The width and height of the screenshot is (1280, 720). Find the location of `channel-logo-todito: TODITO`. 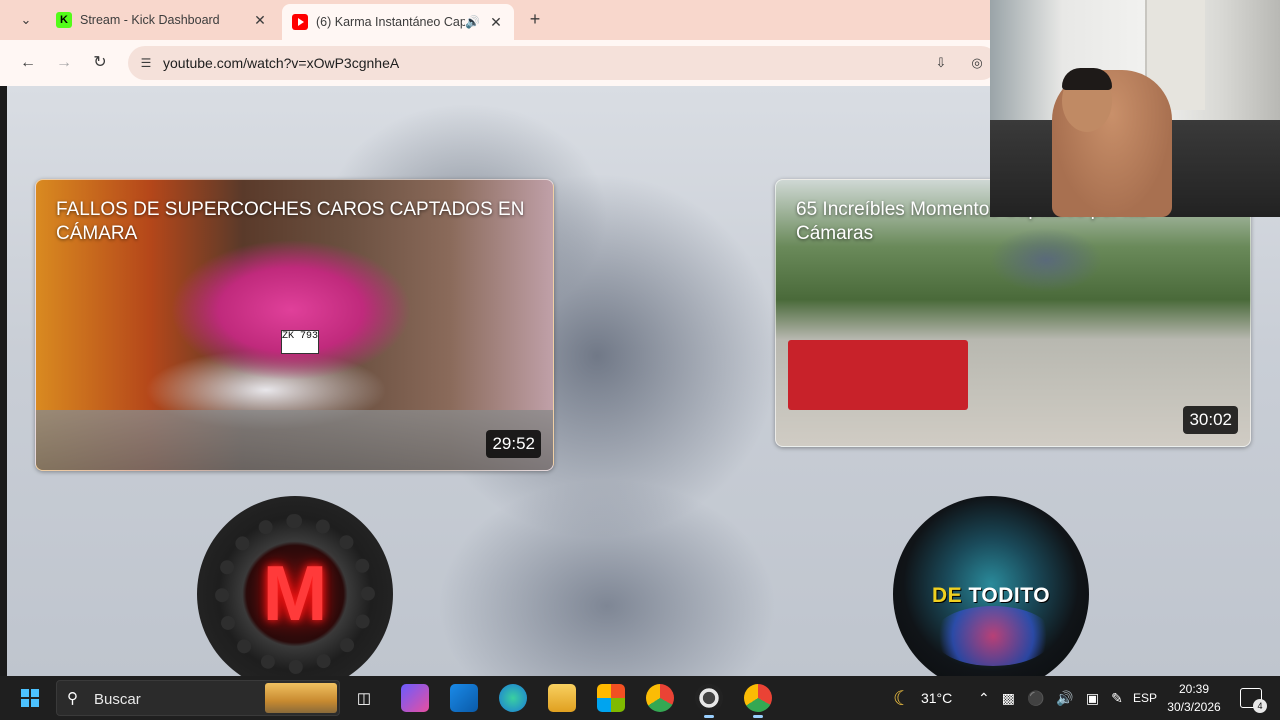

channel-logo-todito: TODITO is located at coordinates (1009, 595).